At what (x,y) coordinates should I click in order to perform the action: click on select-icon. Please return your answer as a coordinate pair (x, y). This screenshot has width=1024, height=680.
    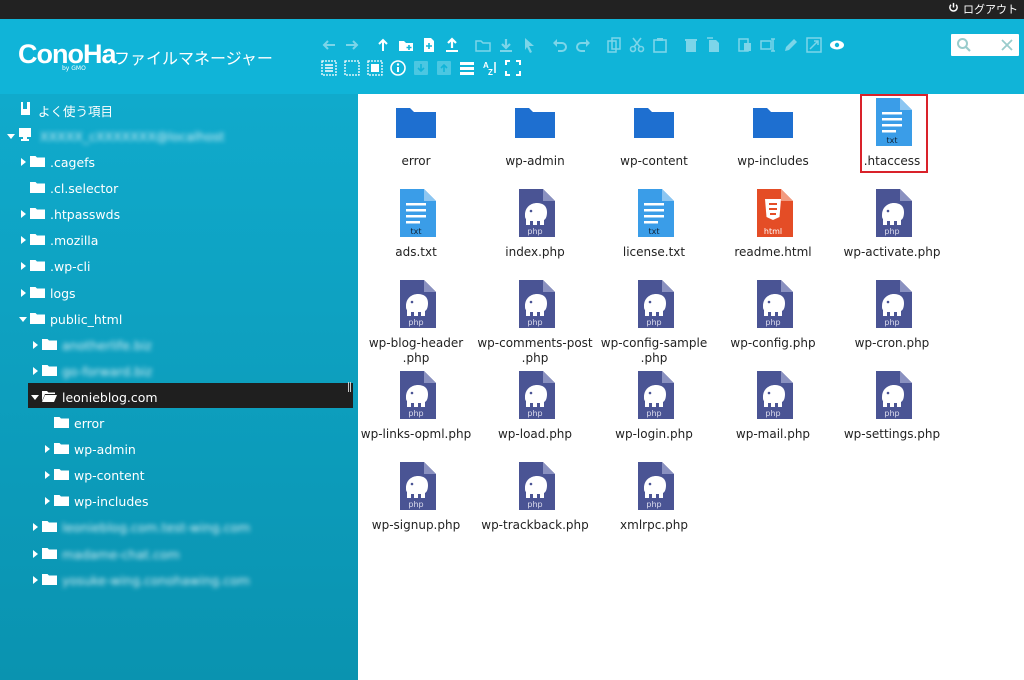
    Looking at the image, I should click on (529, 45).